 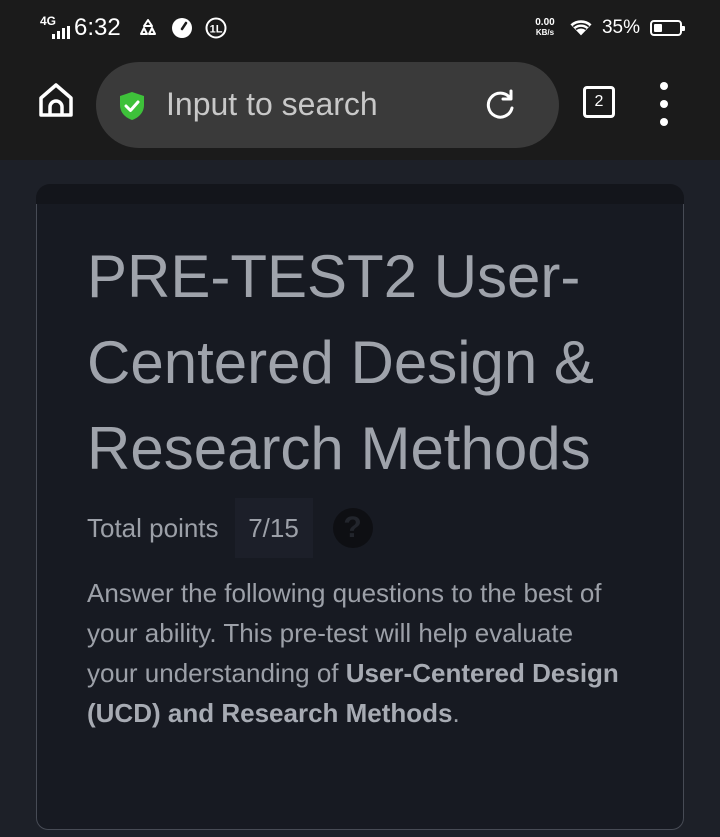 I want to click on browser-toolbar: Input to search 2, so click(x=360, y=109).